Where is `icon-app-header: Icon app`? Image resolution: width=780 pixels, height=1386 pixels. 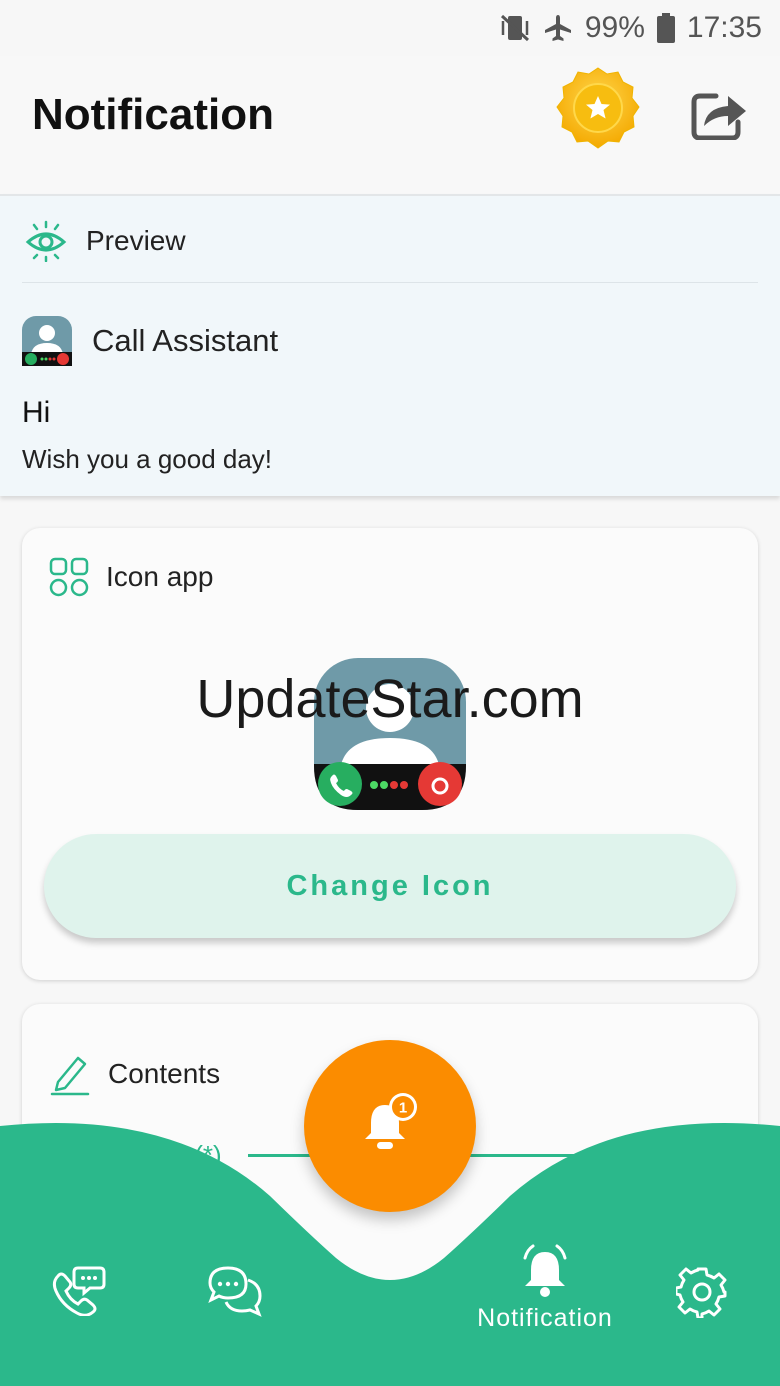 icon-app-header: Icon app is located at coordinates (130, 577).